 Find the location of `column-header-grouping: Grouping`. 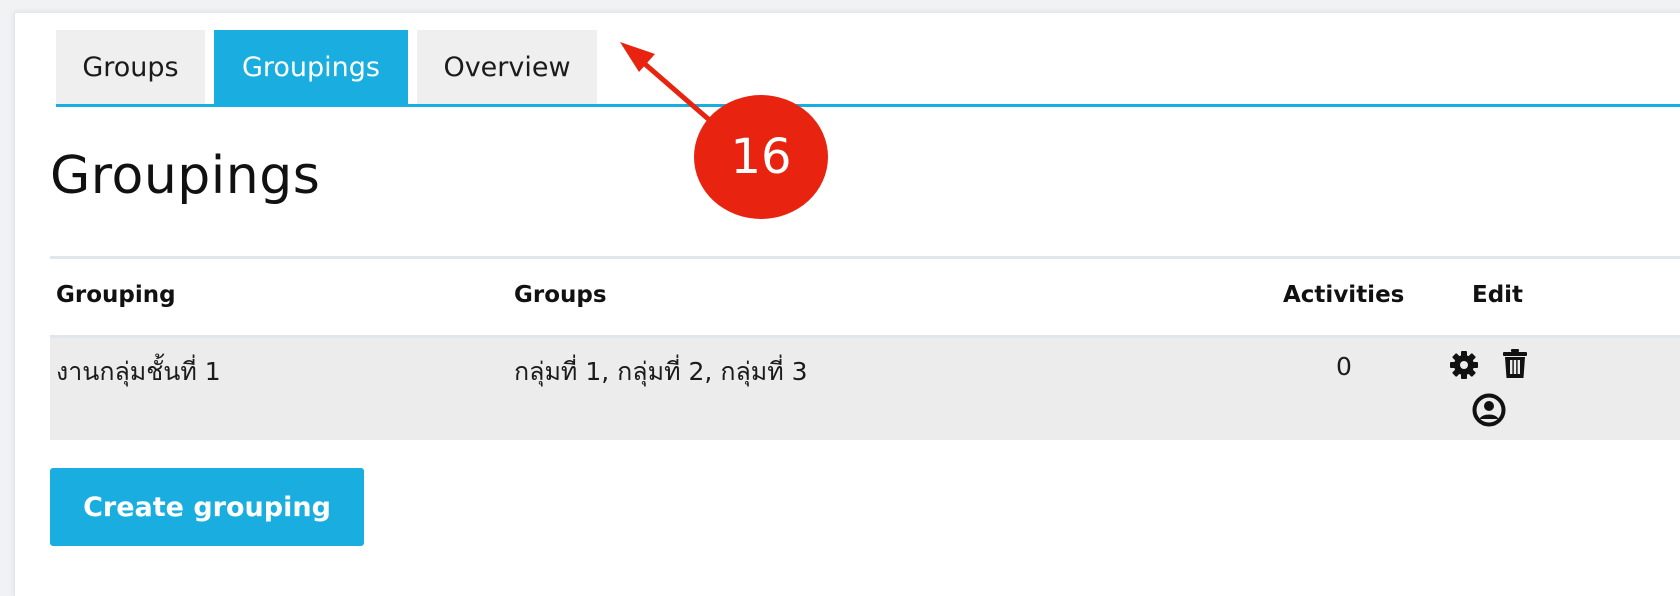

column-header-grouping: Grouping is located at coordinates (116, 295).